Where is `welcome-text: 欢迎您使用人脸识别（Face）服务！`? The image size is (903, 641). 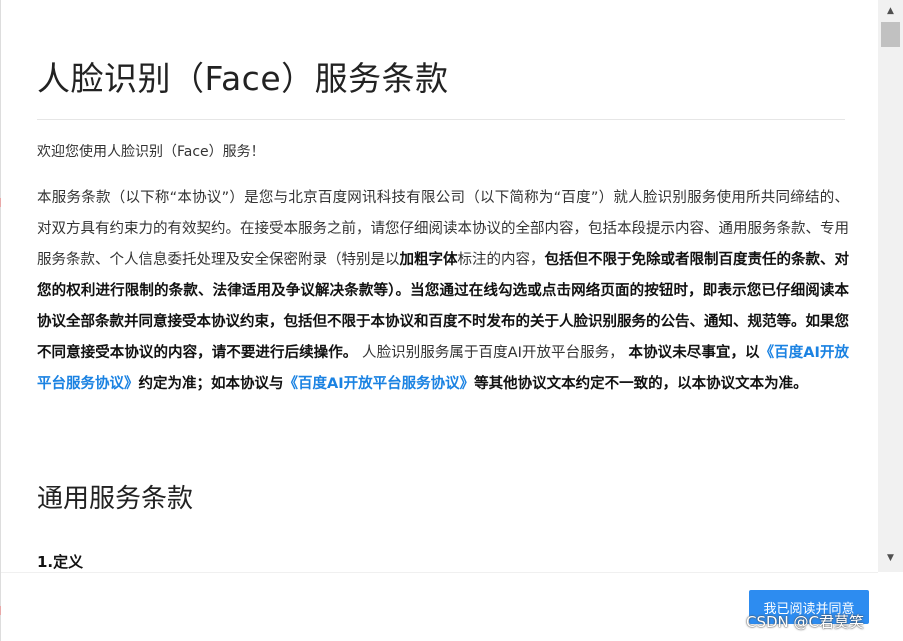 welcome-text: 欢迎您使用人脸识别（Face）服务！ is located at coordinates (151, 152).